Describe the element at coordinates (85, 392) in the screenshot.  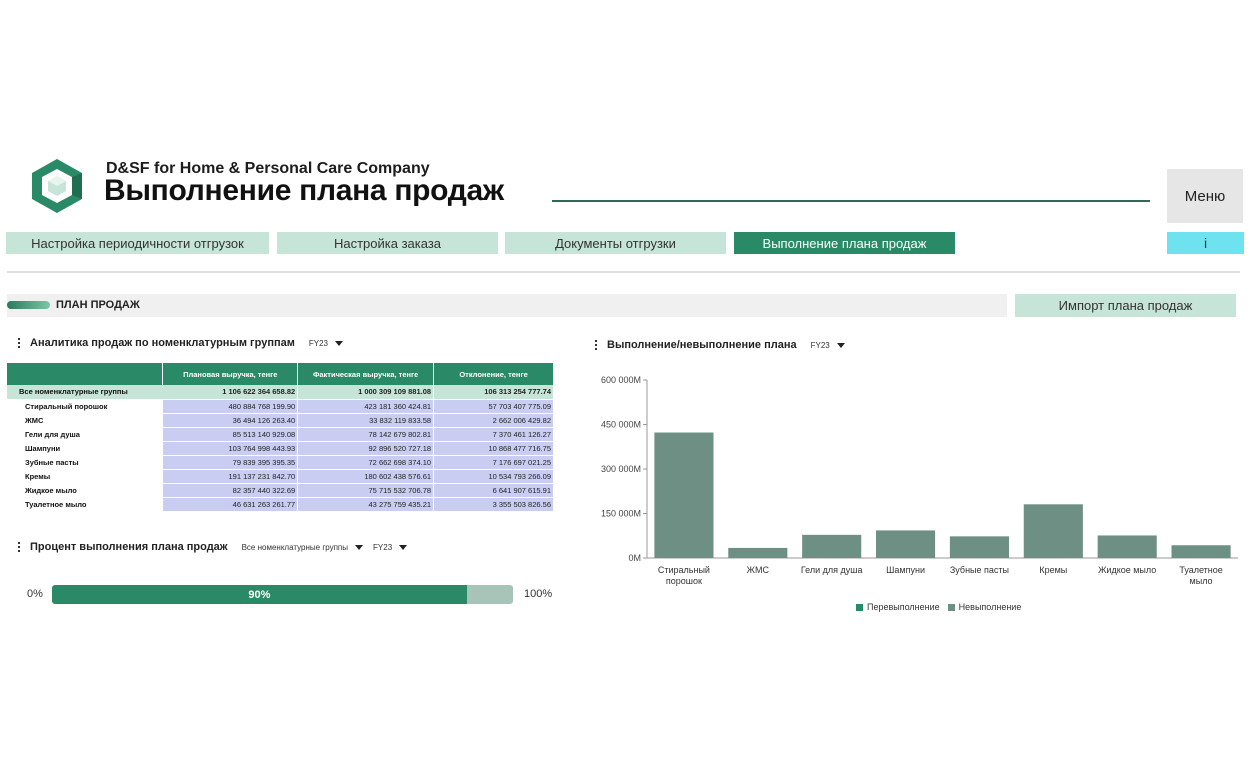
I see `row-name: Все номенклатурные группы` at that location.